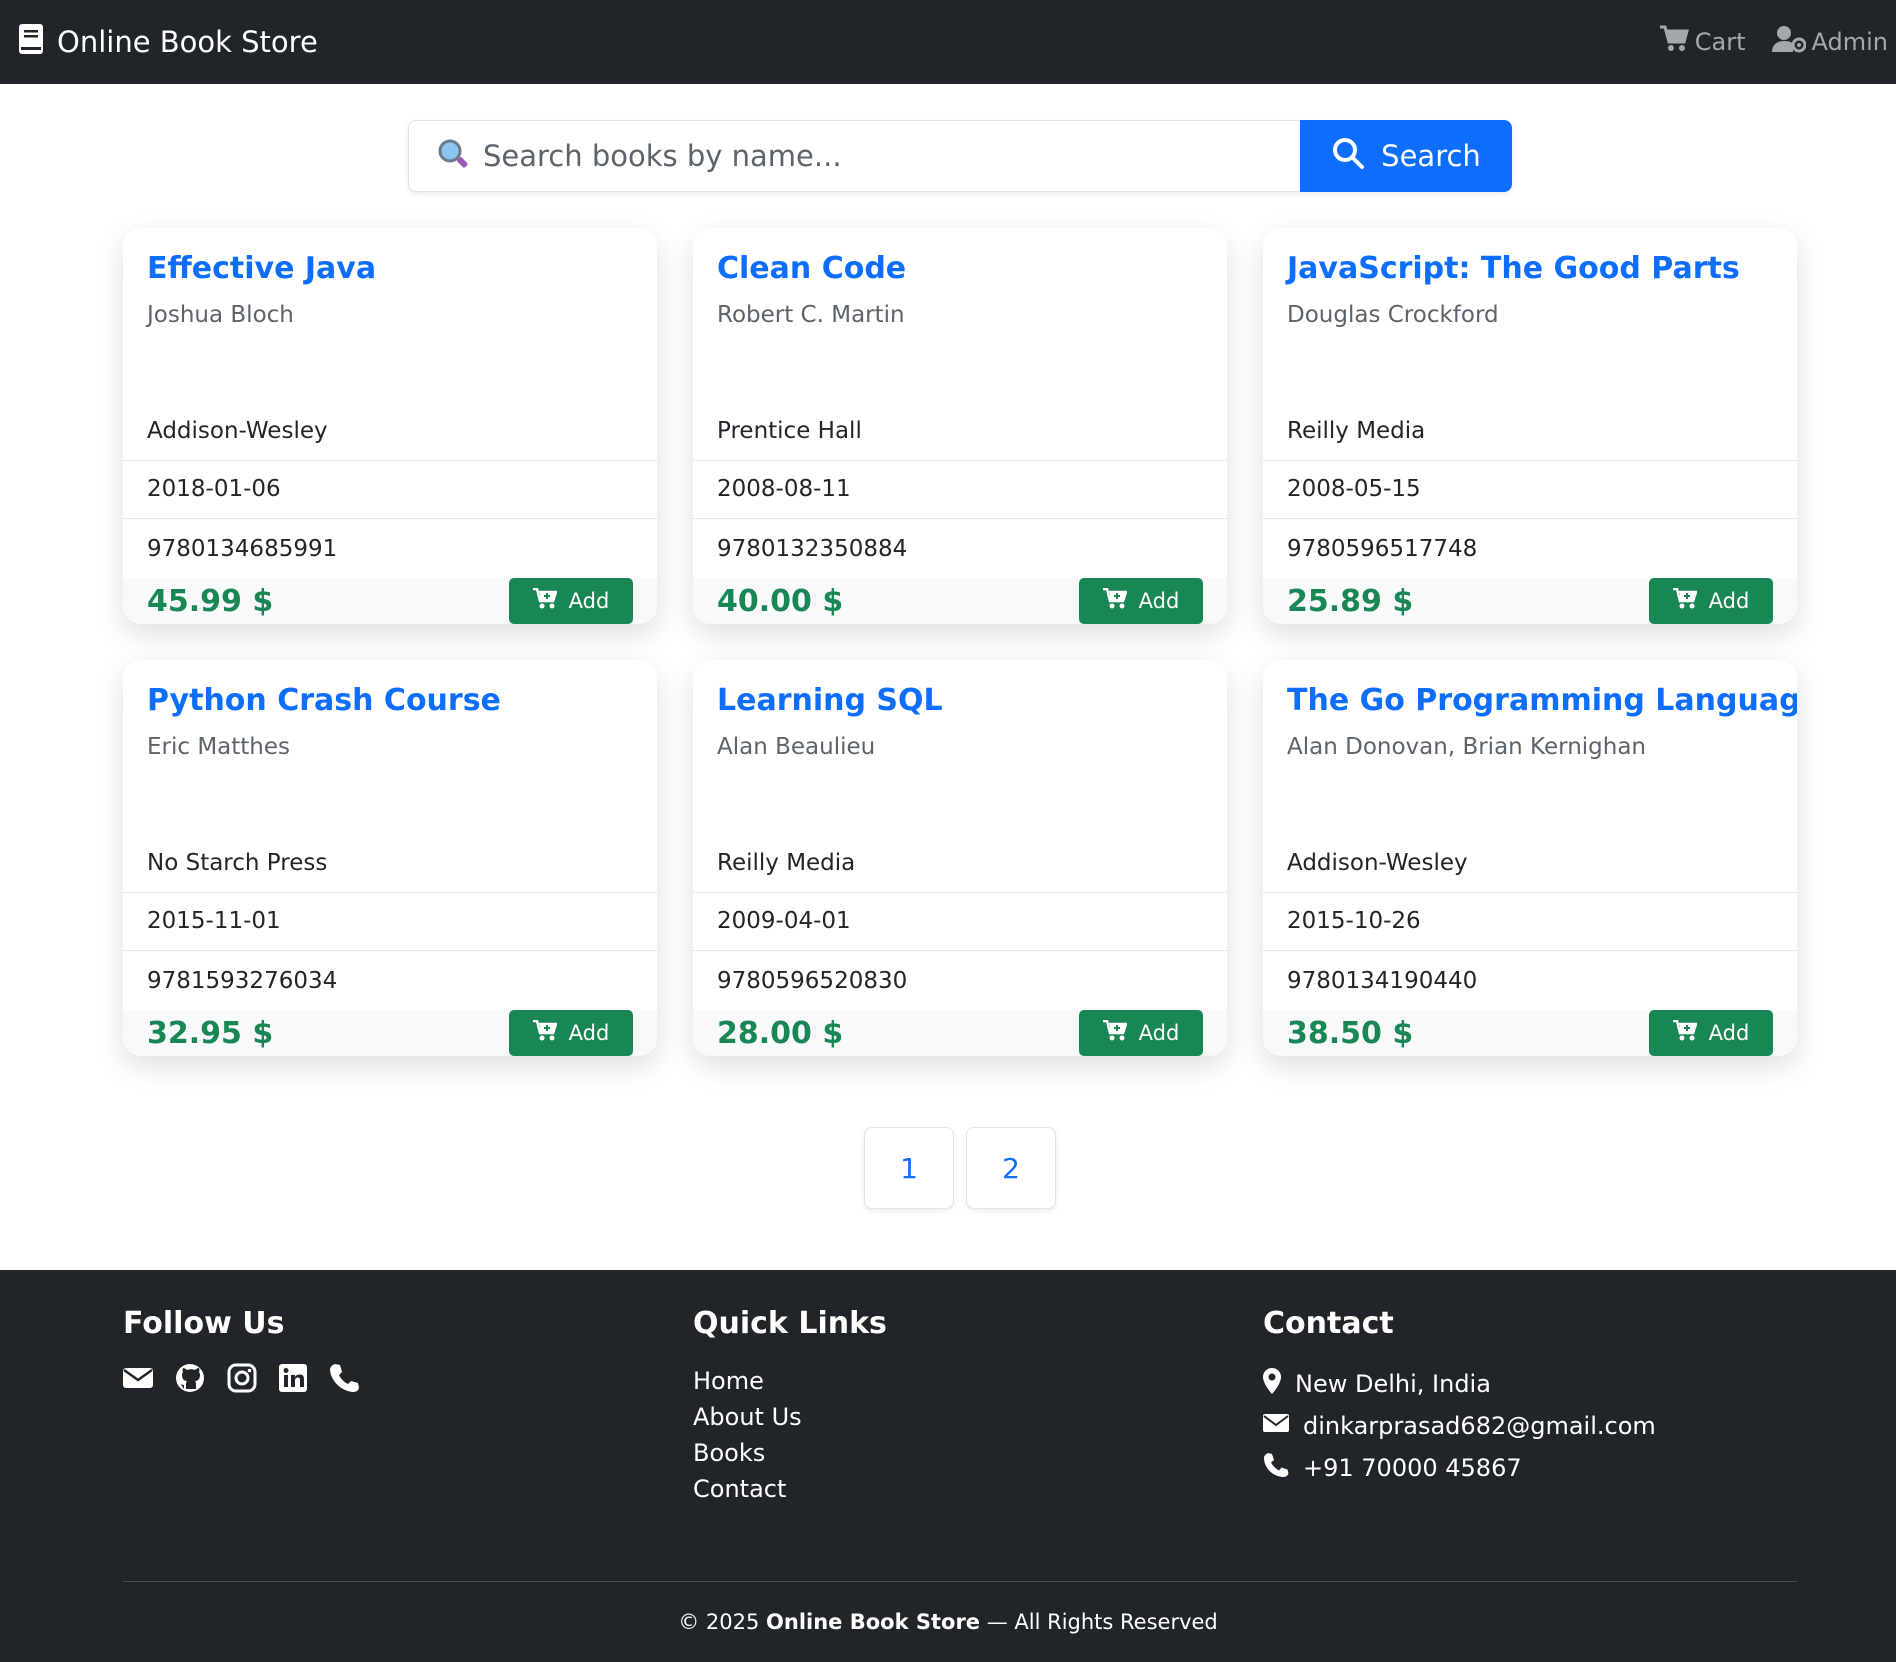  Describe the element at coordinates (873, 1622) in the screenshot. I see `copyright-brand: Online Book Store` at that location.